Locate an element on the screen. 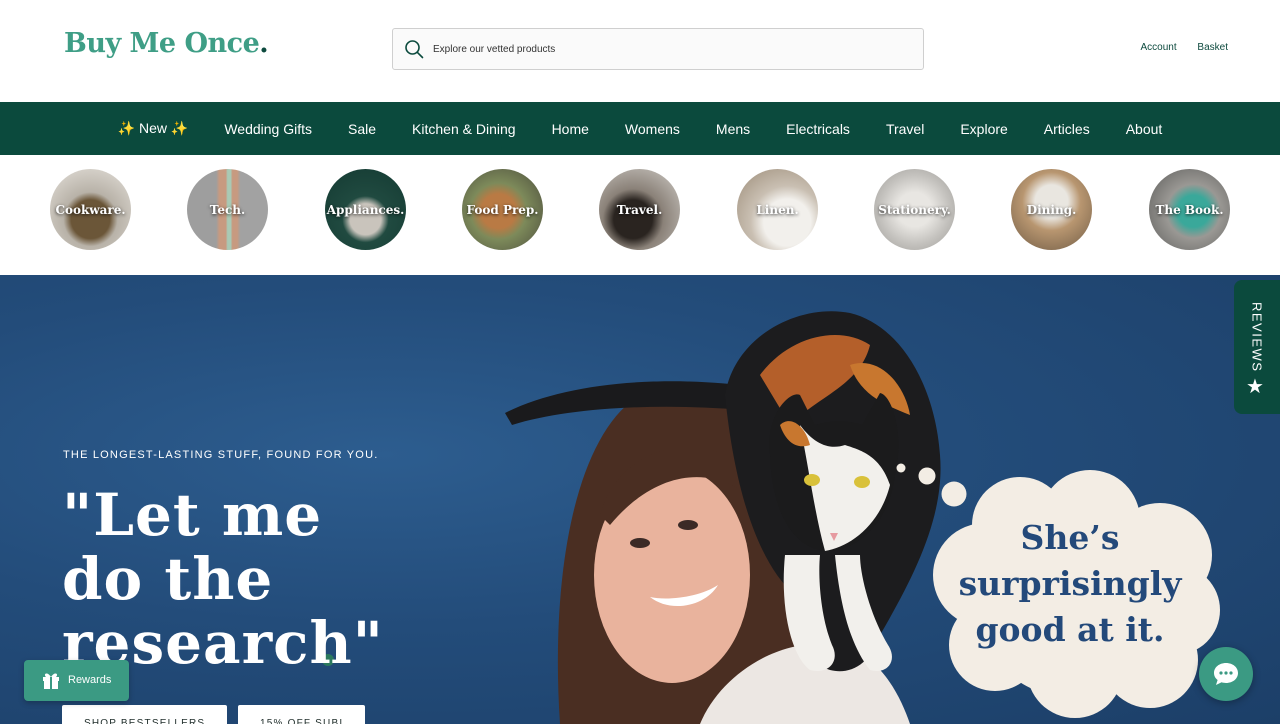 This screenshot has width=1280, height=724. category-label: Food Prep. is located at coordinates (502, 209).